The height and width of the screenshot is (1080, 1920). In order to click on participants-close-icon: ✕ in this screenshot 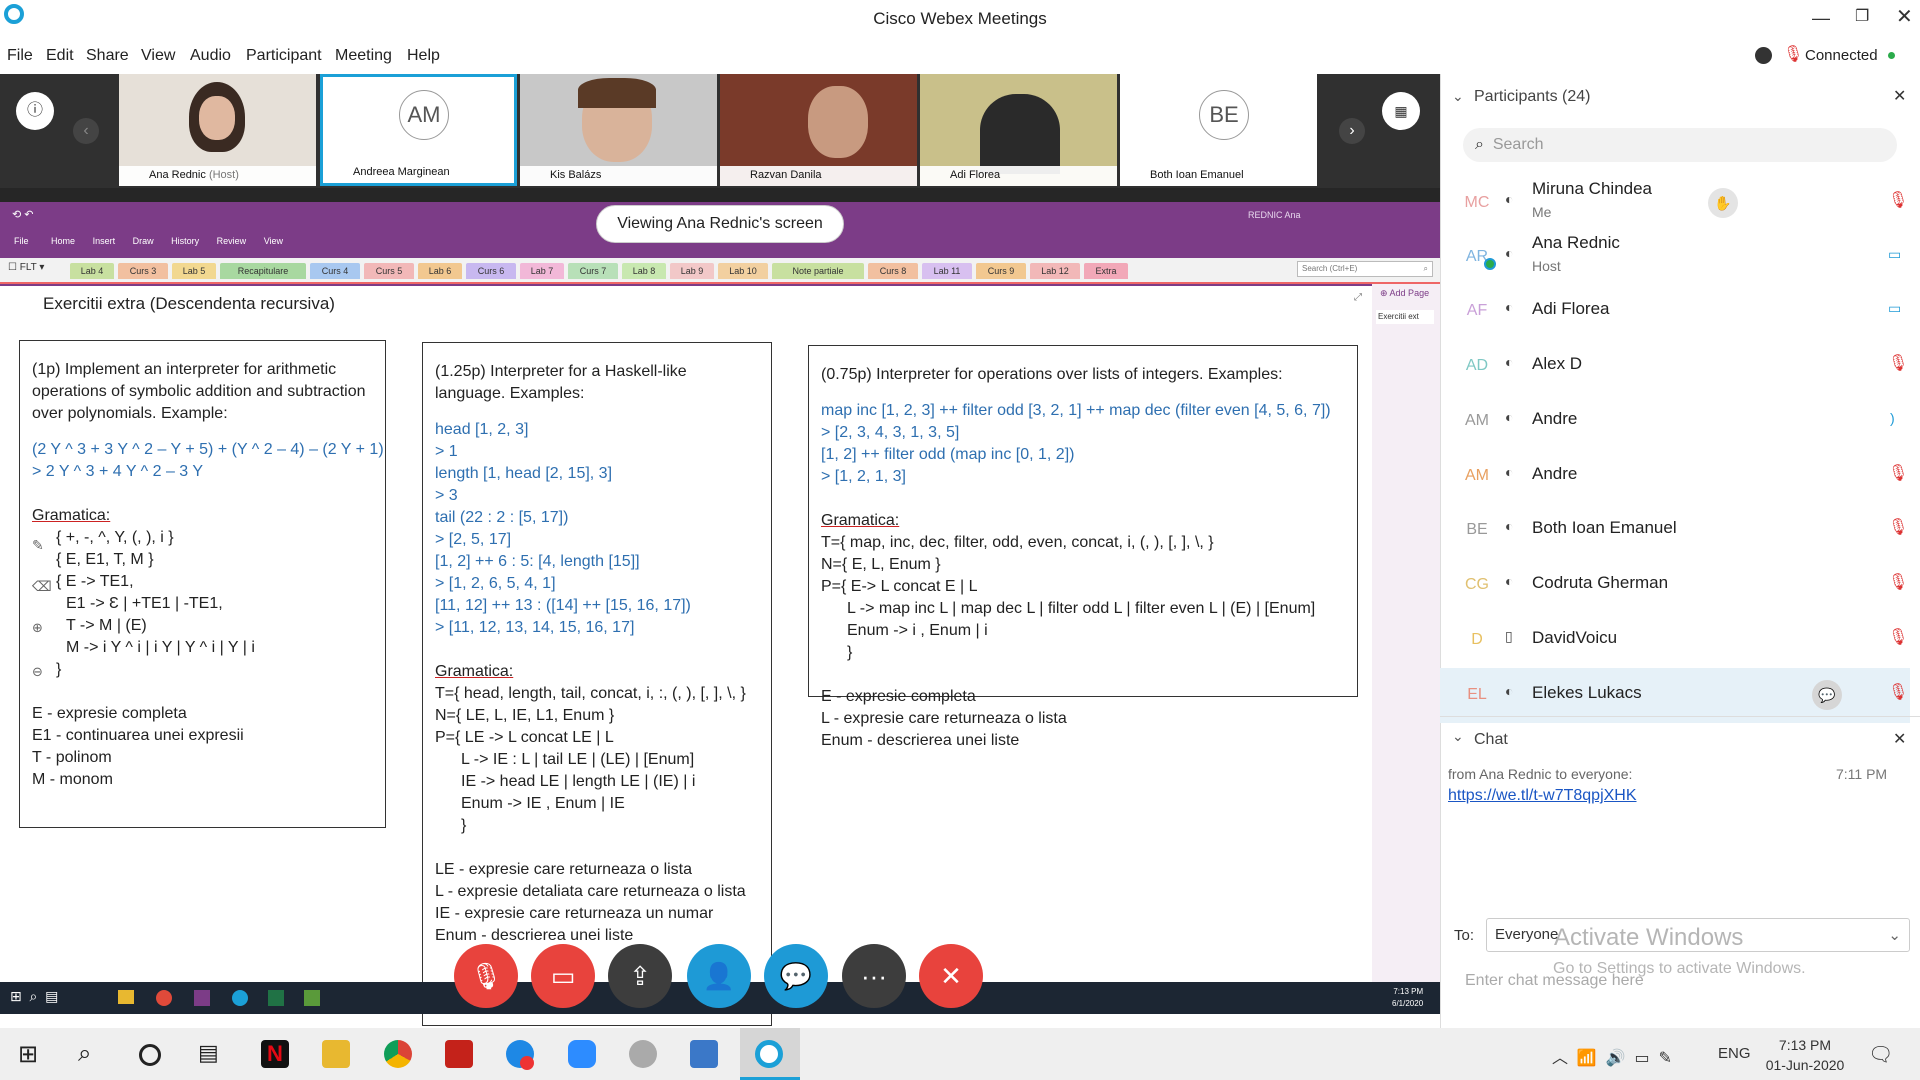, I will do `click(1899, 96)`.